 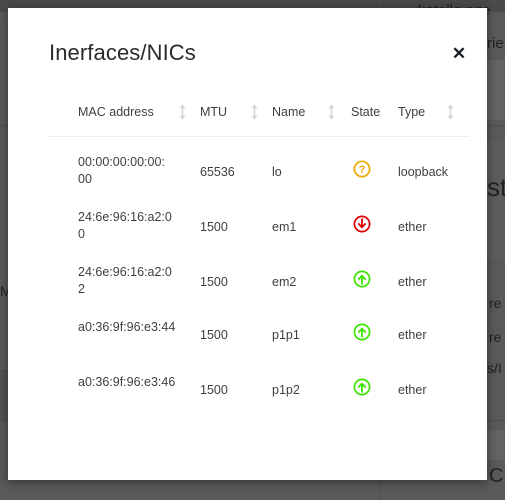 What do you see at coordinates (331, 112) in the screenshot?
I see `sort-icon-name` at bounding box center [331, 112].